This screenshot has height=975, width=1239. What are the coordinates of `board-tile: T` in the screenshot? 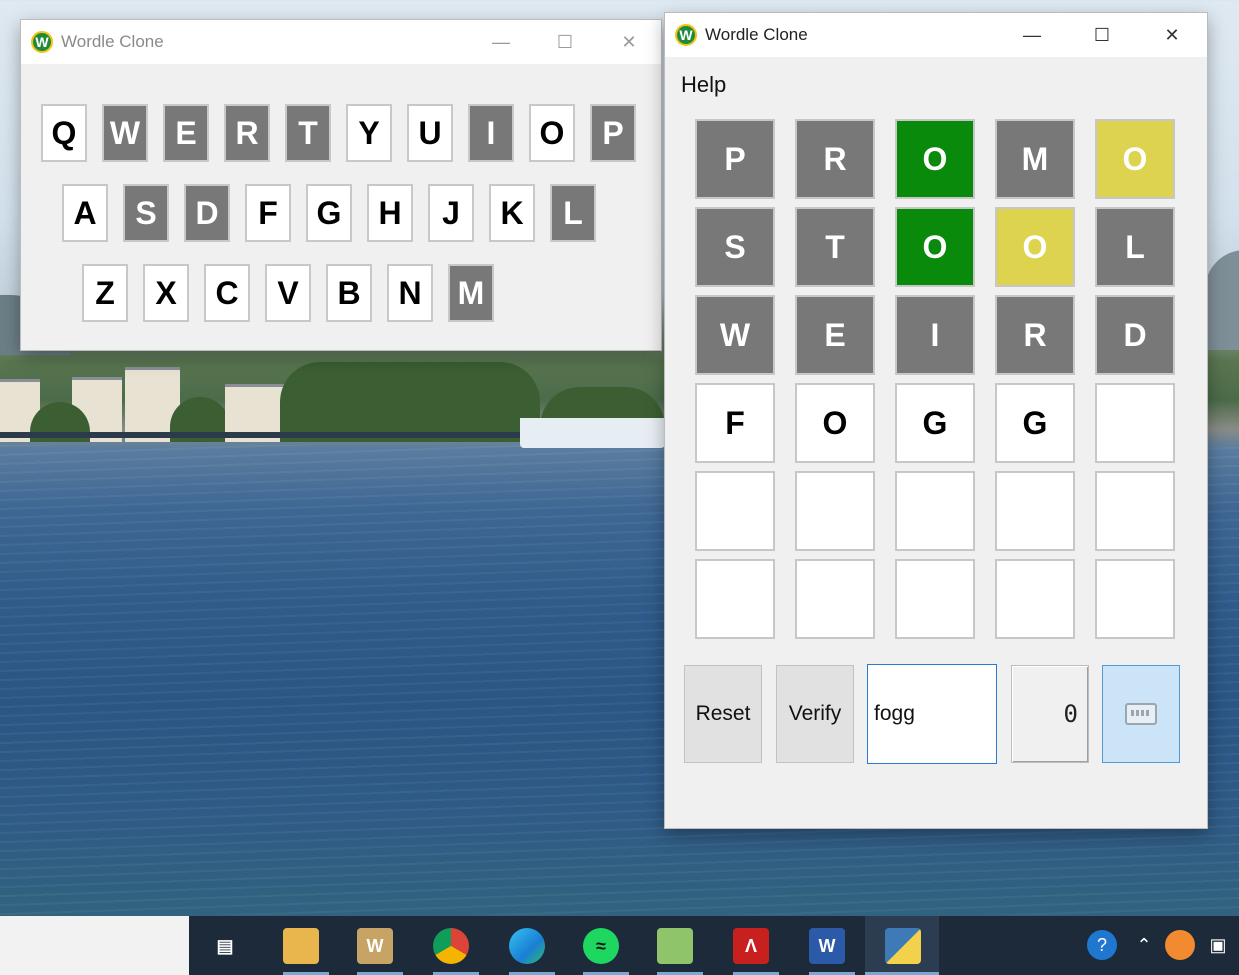 It's located at (835, 247).